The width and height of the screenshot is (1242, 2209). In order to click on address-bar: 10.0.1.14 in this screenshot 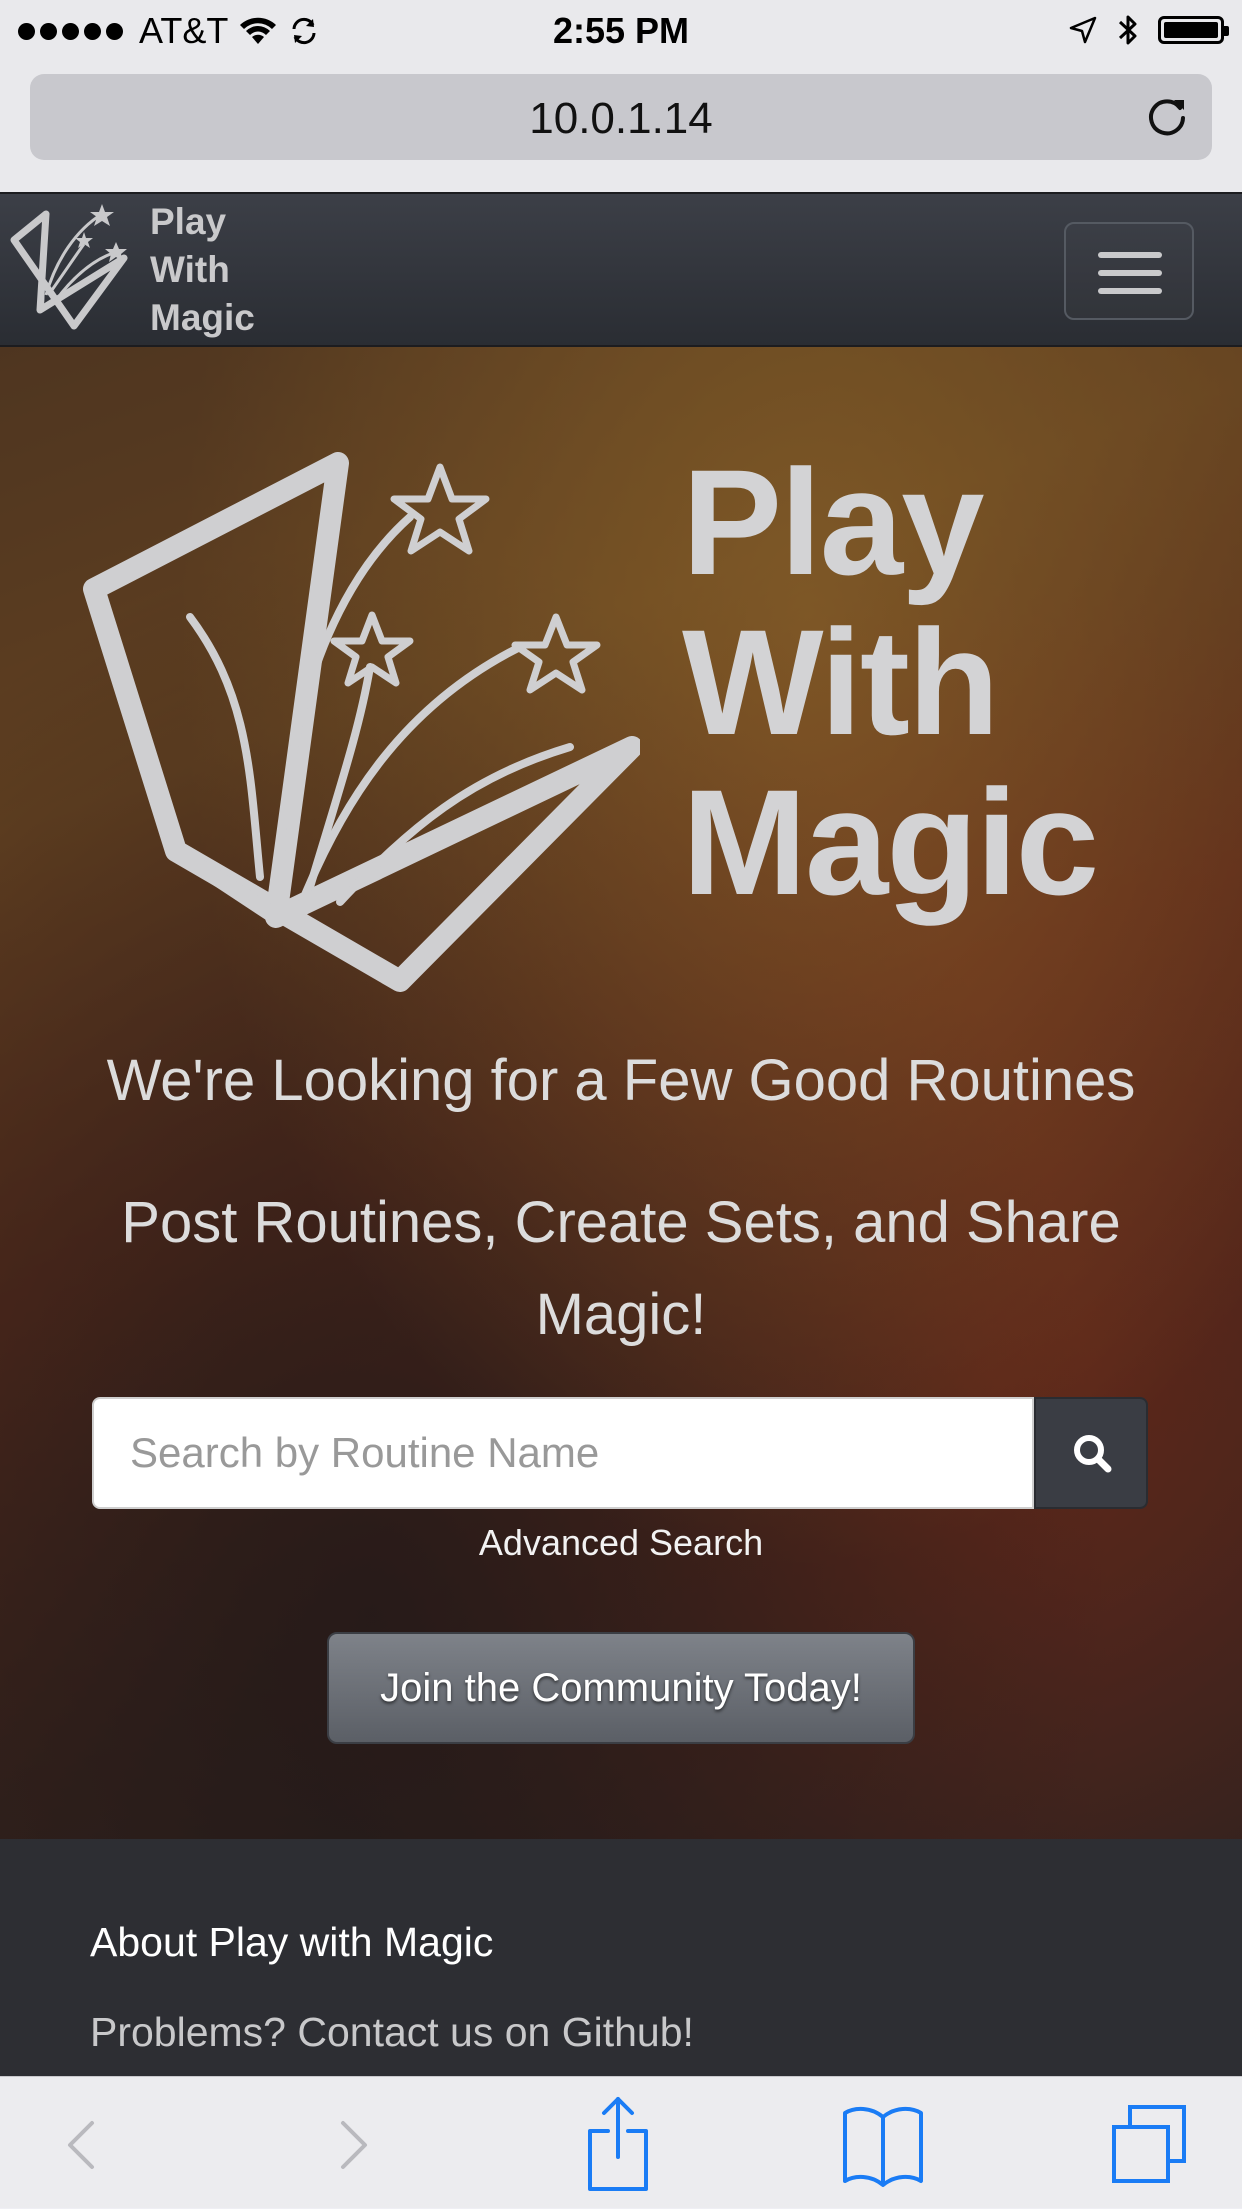, I will do `click(621, 117)`.